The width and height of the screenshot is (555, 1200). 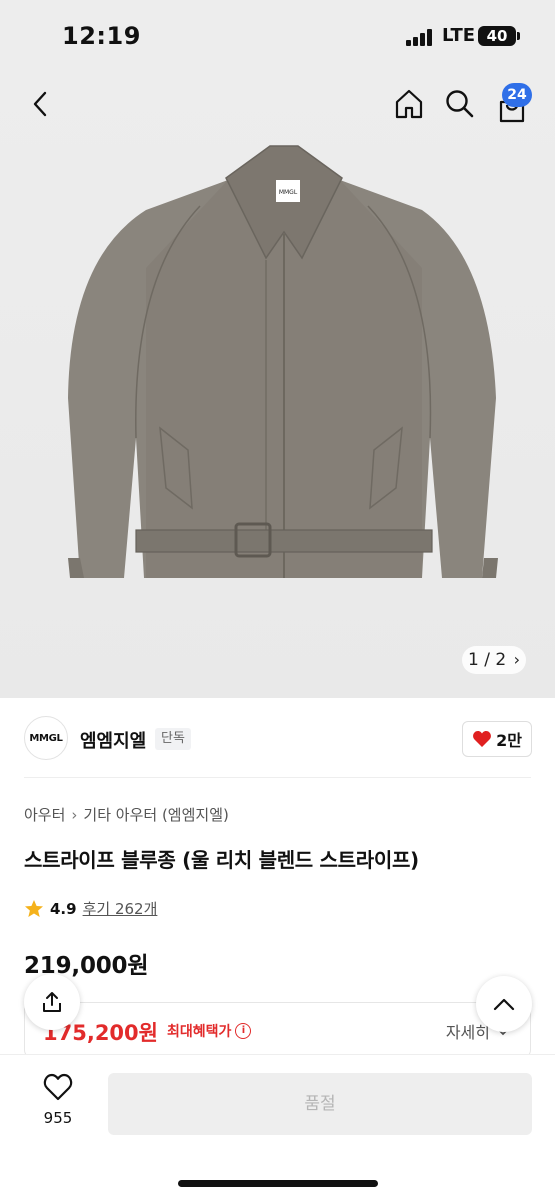 What do you see at coordinates (113, 740) in the screenshot?
I see `brand-name: 엠엠지엘` at bounding box center [113, 740].